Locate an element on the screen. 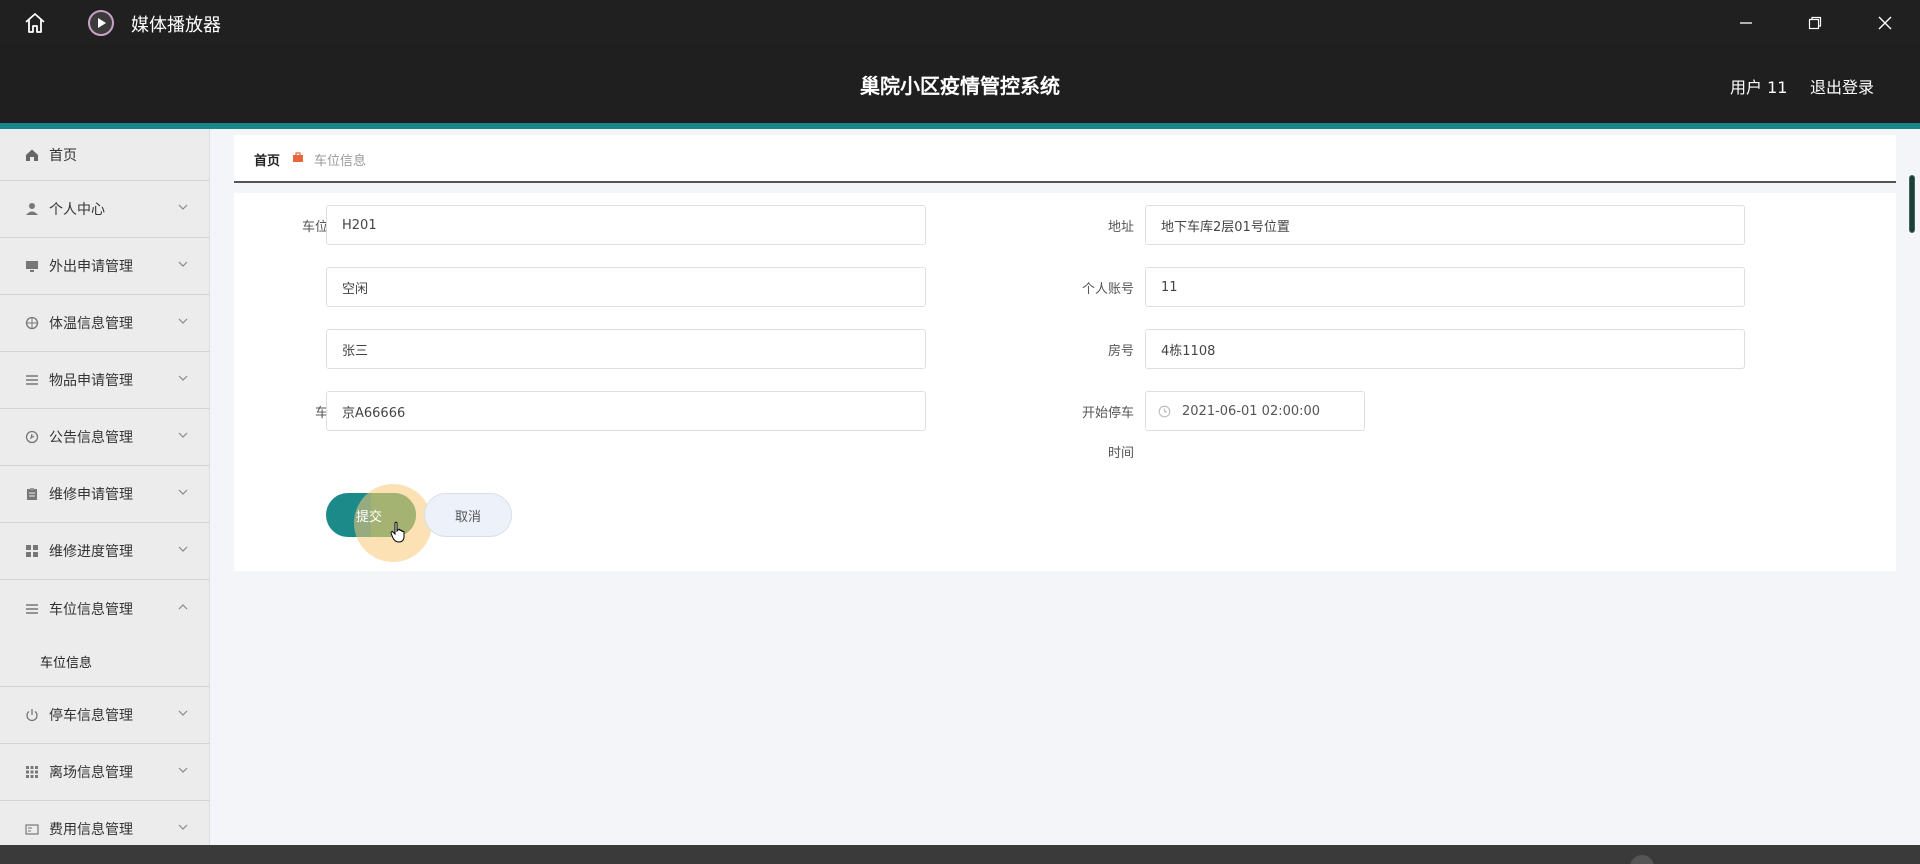 Image resolution: width=1920 pixels, height=864 pixels. scrollbar-thumb is located at coordinates (1912, 204).